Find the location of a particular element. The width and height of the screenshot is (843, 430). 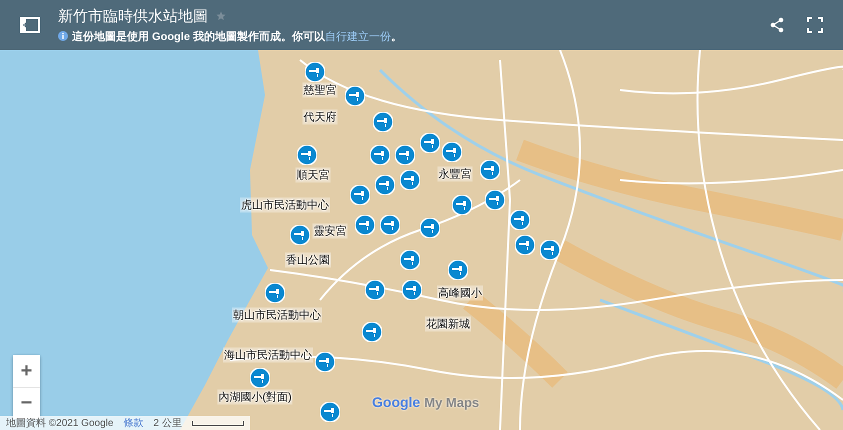

place-label: 虎山市民活動中心 is located at coordinates (285, 205).